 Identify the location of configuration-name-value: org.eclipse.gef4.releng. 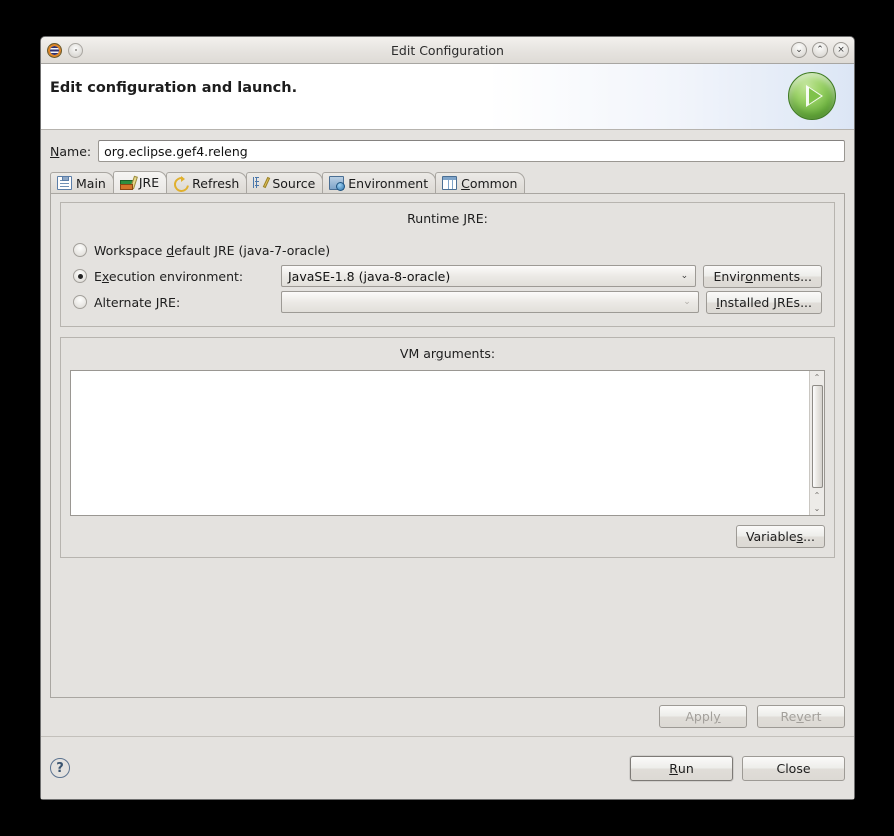
(176, 151).